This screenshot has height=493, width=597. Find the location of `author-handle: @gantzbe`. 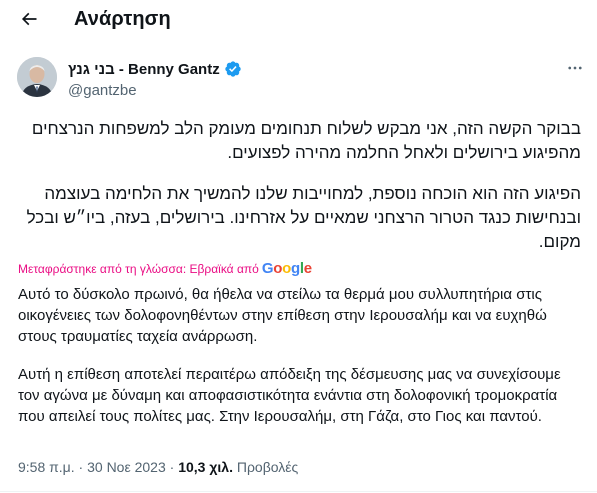

author-handle: @gantzbe is located at coordinates (102, 90).